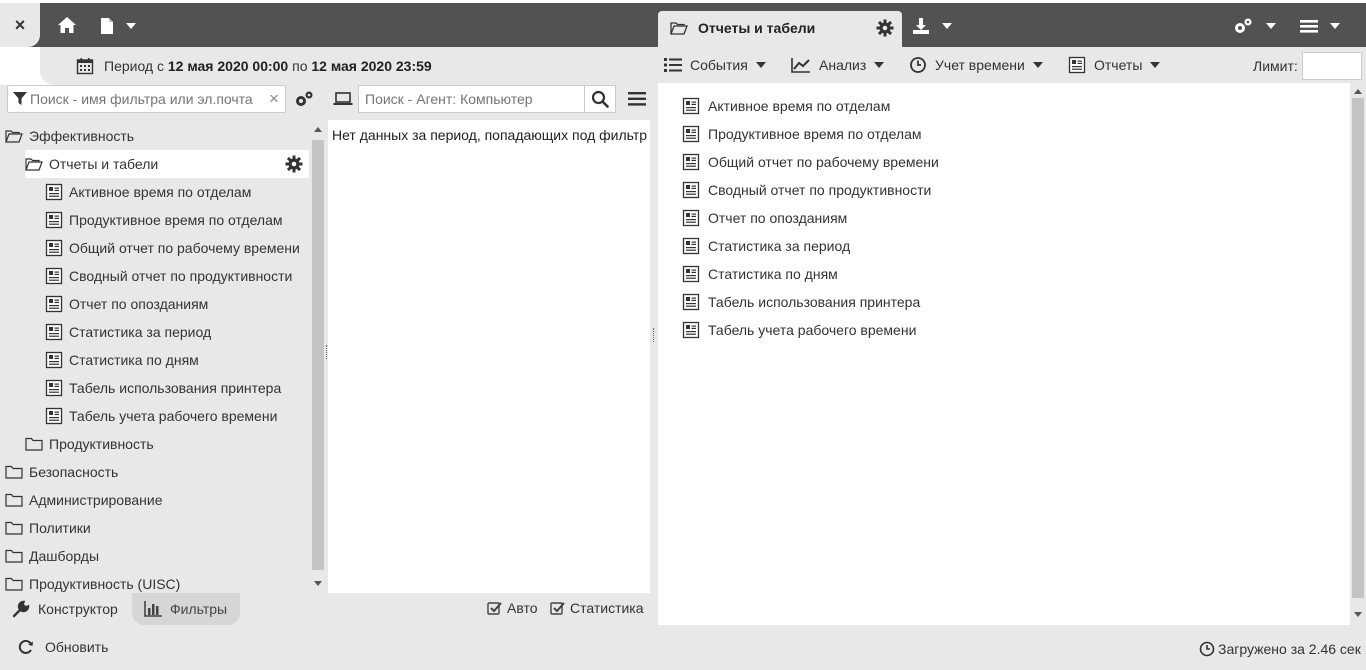 The width and height of the screenshot is (1366, 670). I want to click on new-document-button, so click(130, 26).